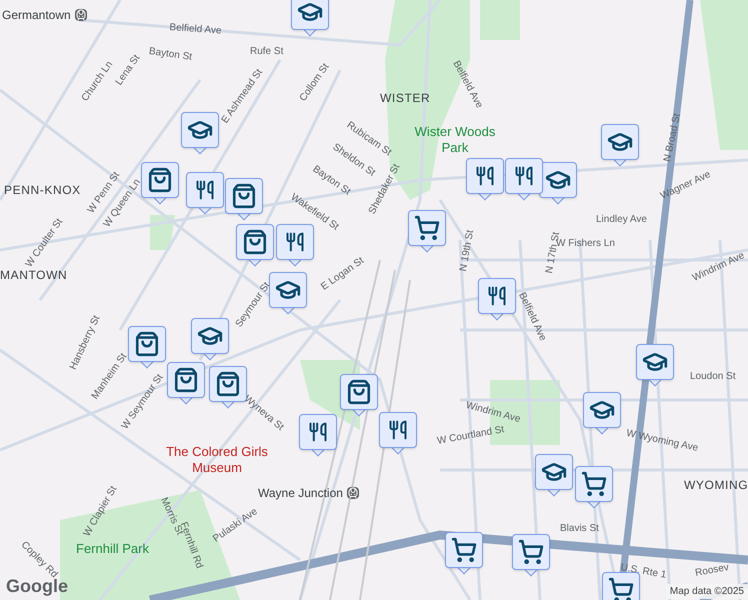 The image size is (748, 600). What do you see at coordinates (455, 140) in the screenshot?
I see `park-label: Wister Woods Park` at bounding box center [455, 140].